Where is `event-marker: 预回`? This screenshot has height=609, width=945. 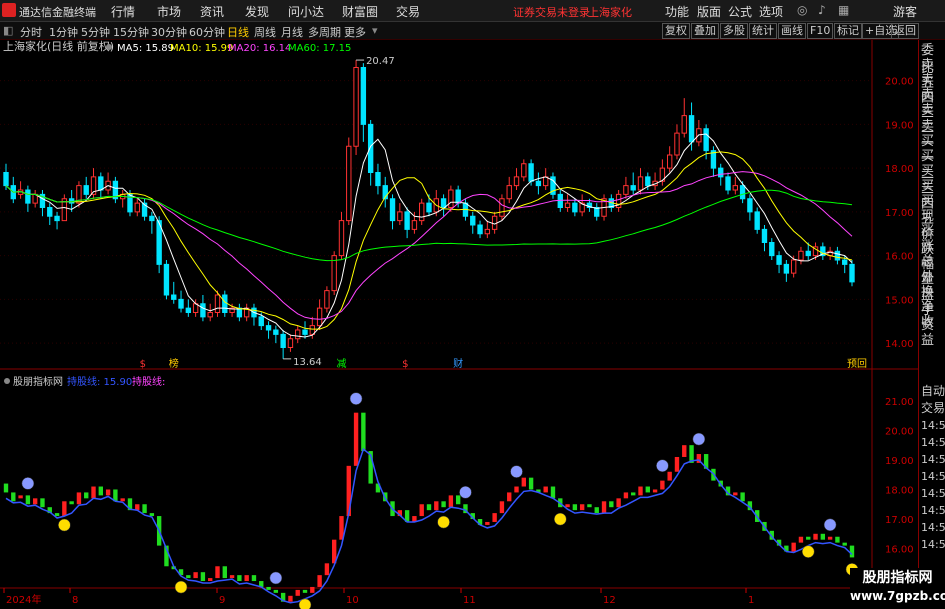
event-marker: 预回 is located at coordinates (857, 364).